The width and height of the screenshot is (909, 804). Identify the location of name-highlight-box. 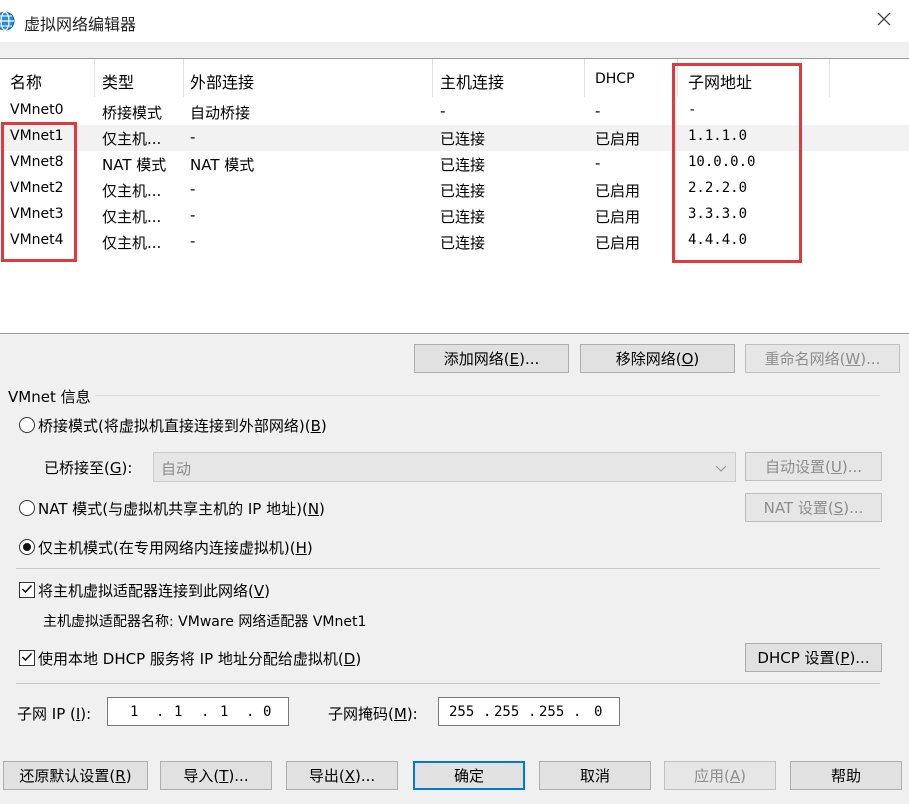
(39, 192).